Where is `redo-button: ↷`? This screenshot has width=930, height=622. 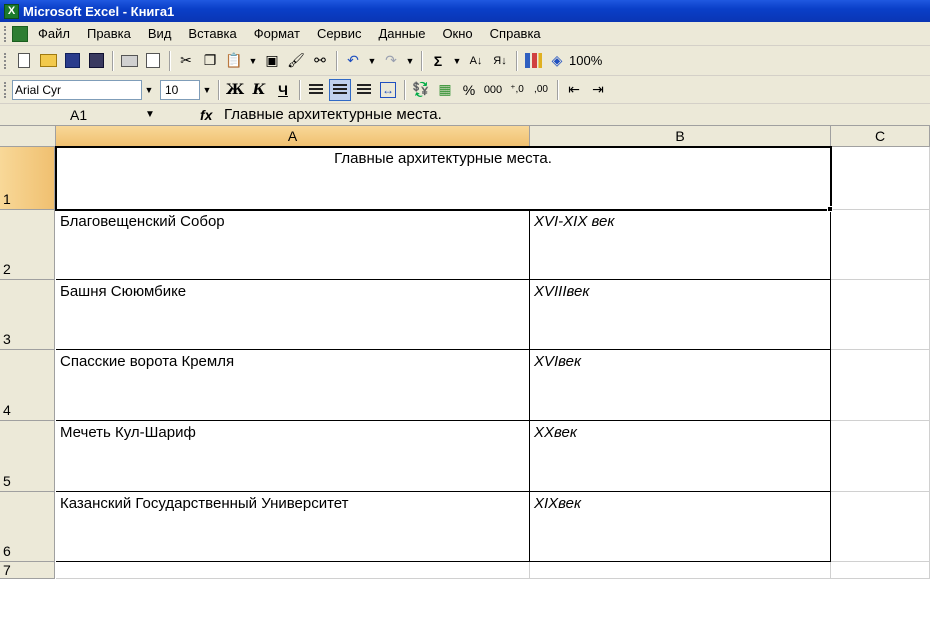
redo-button: ↷ is located at coordinates (391, 61).